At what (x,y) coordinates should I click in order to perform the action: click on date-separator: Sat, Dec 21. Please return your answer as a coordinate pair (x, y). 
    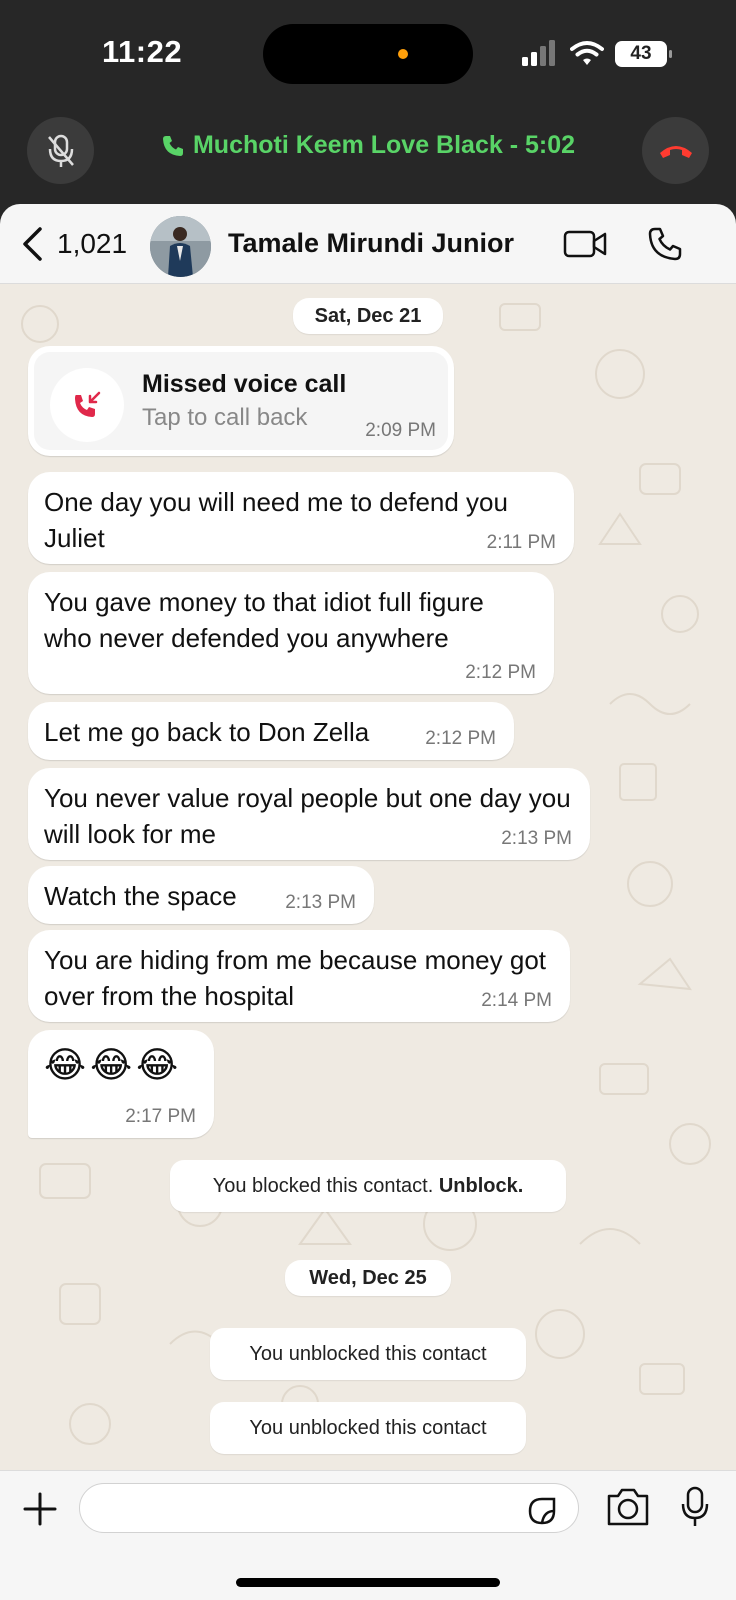
    Looking at the image, I should click on (368, 316).